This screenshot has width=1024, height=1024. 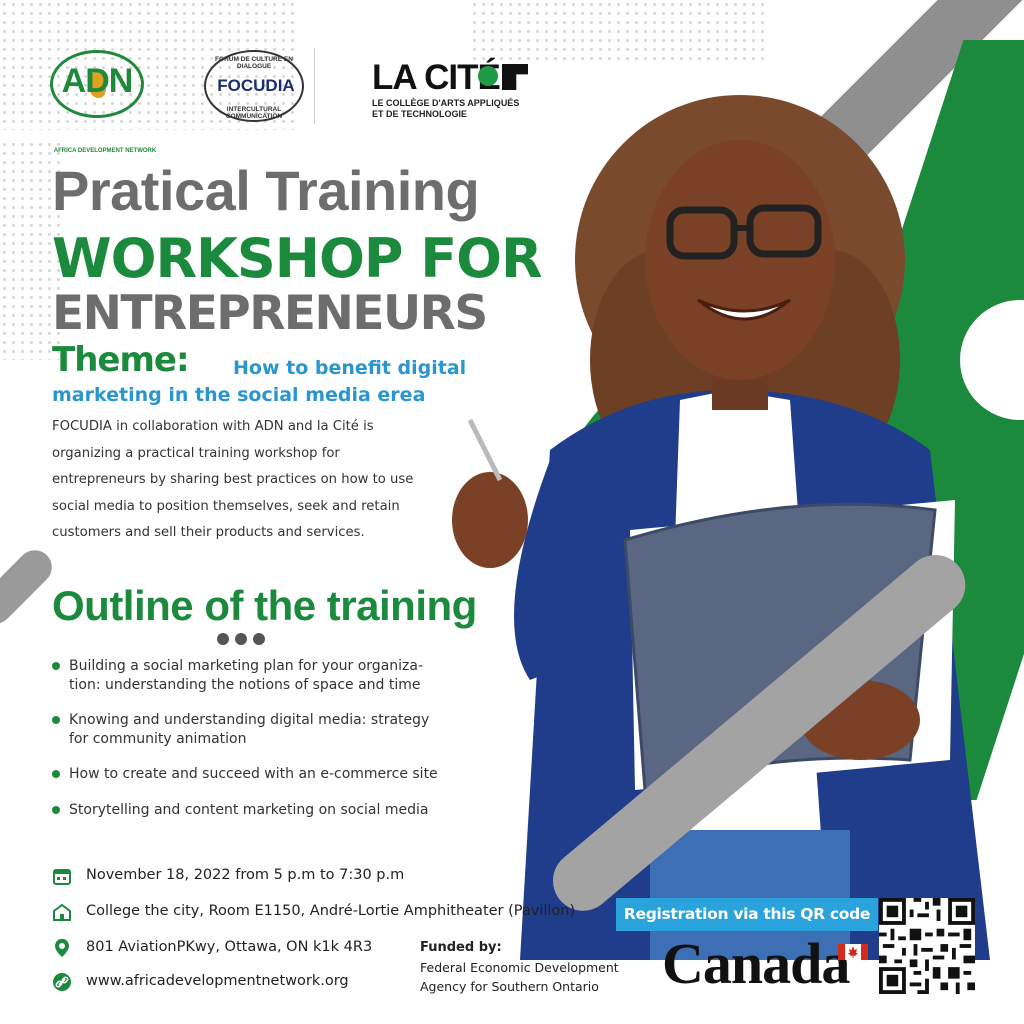 What do you see at coordinates (254, 113) in the screenshot?
I see `focudia-bottom-text: INTERCULTURAL COMMUNICATION` at bounding box center [254, 113].